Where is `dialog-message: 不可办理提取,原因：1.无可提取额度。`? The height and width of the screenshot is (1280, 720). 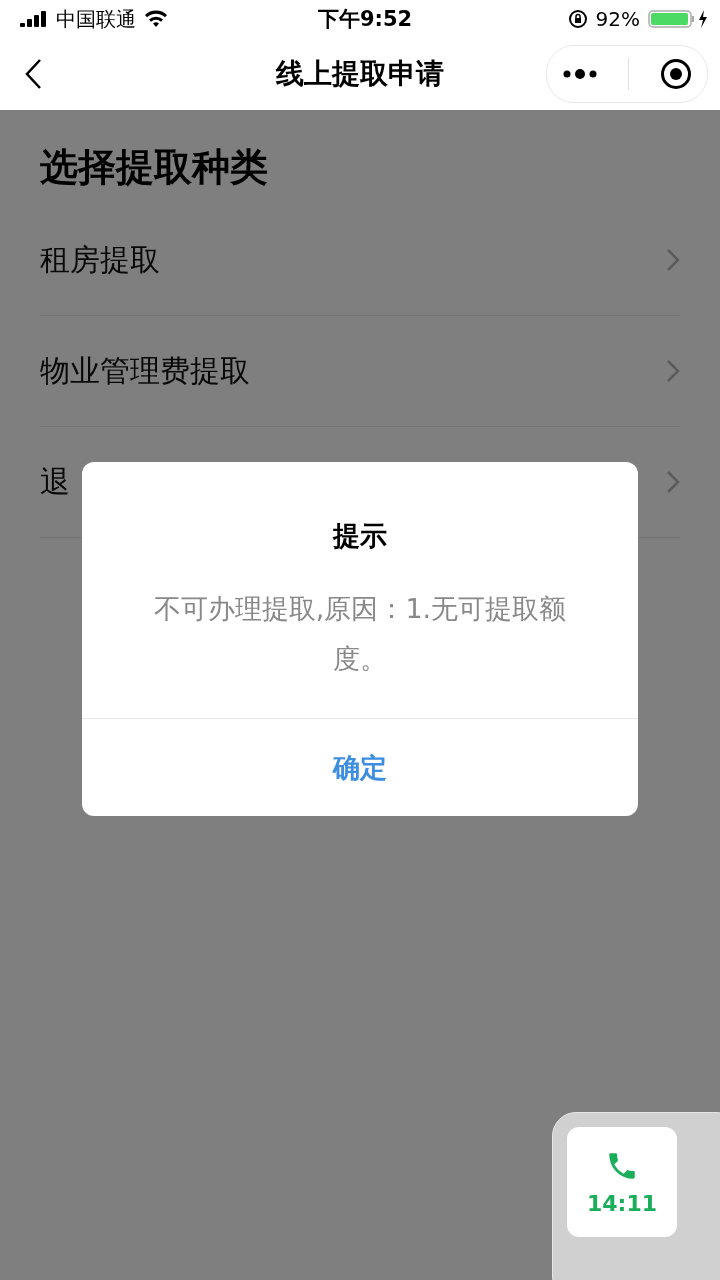 dialog-message: 不可办理提取,原因：1.无可提取额度。 is located at coordinates (360, 634).